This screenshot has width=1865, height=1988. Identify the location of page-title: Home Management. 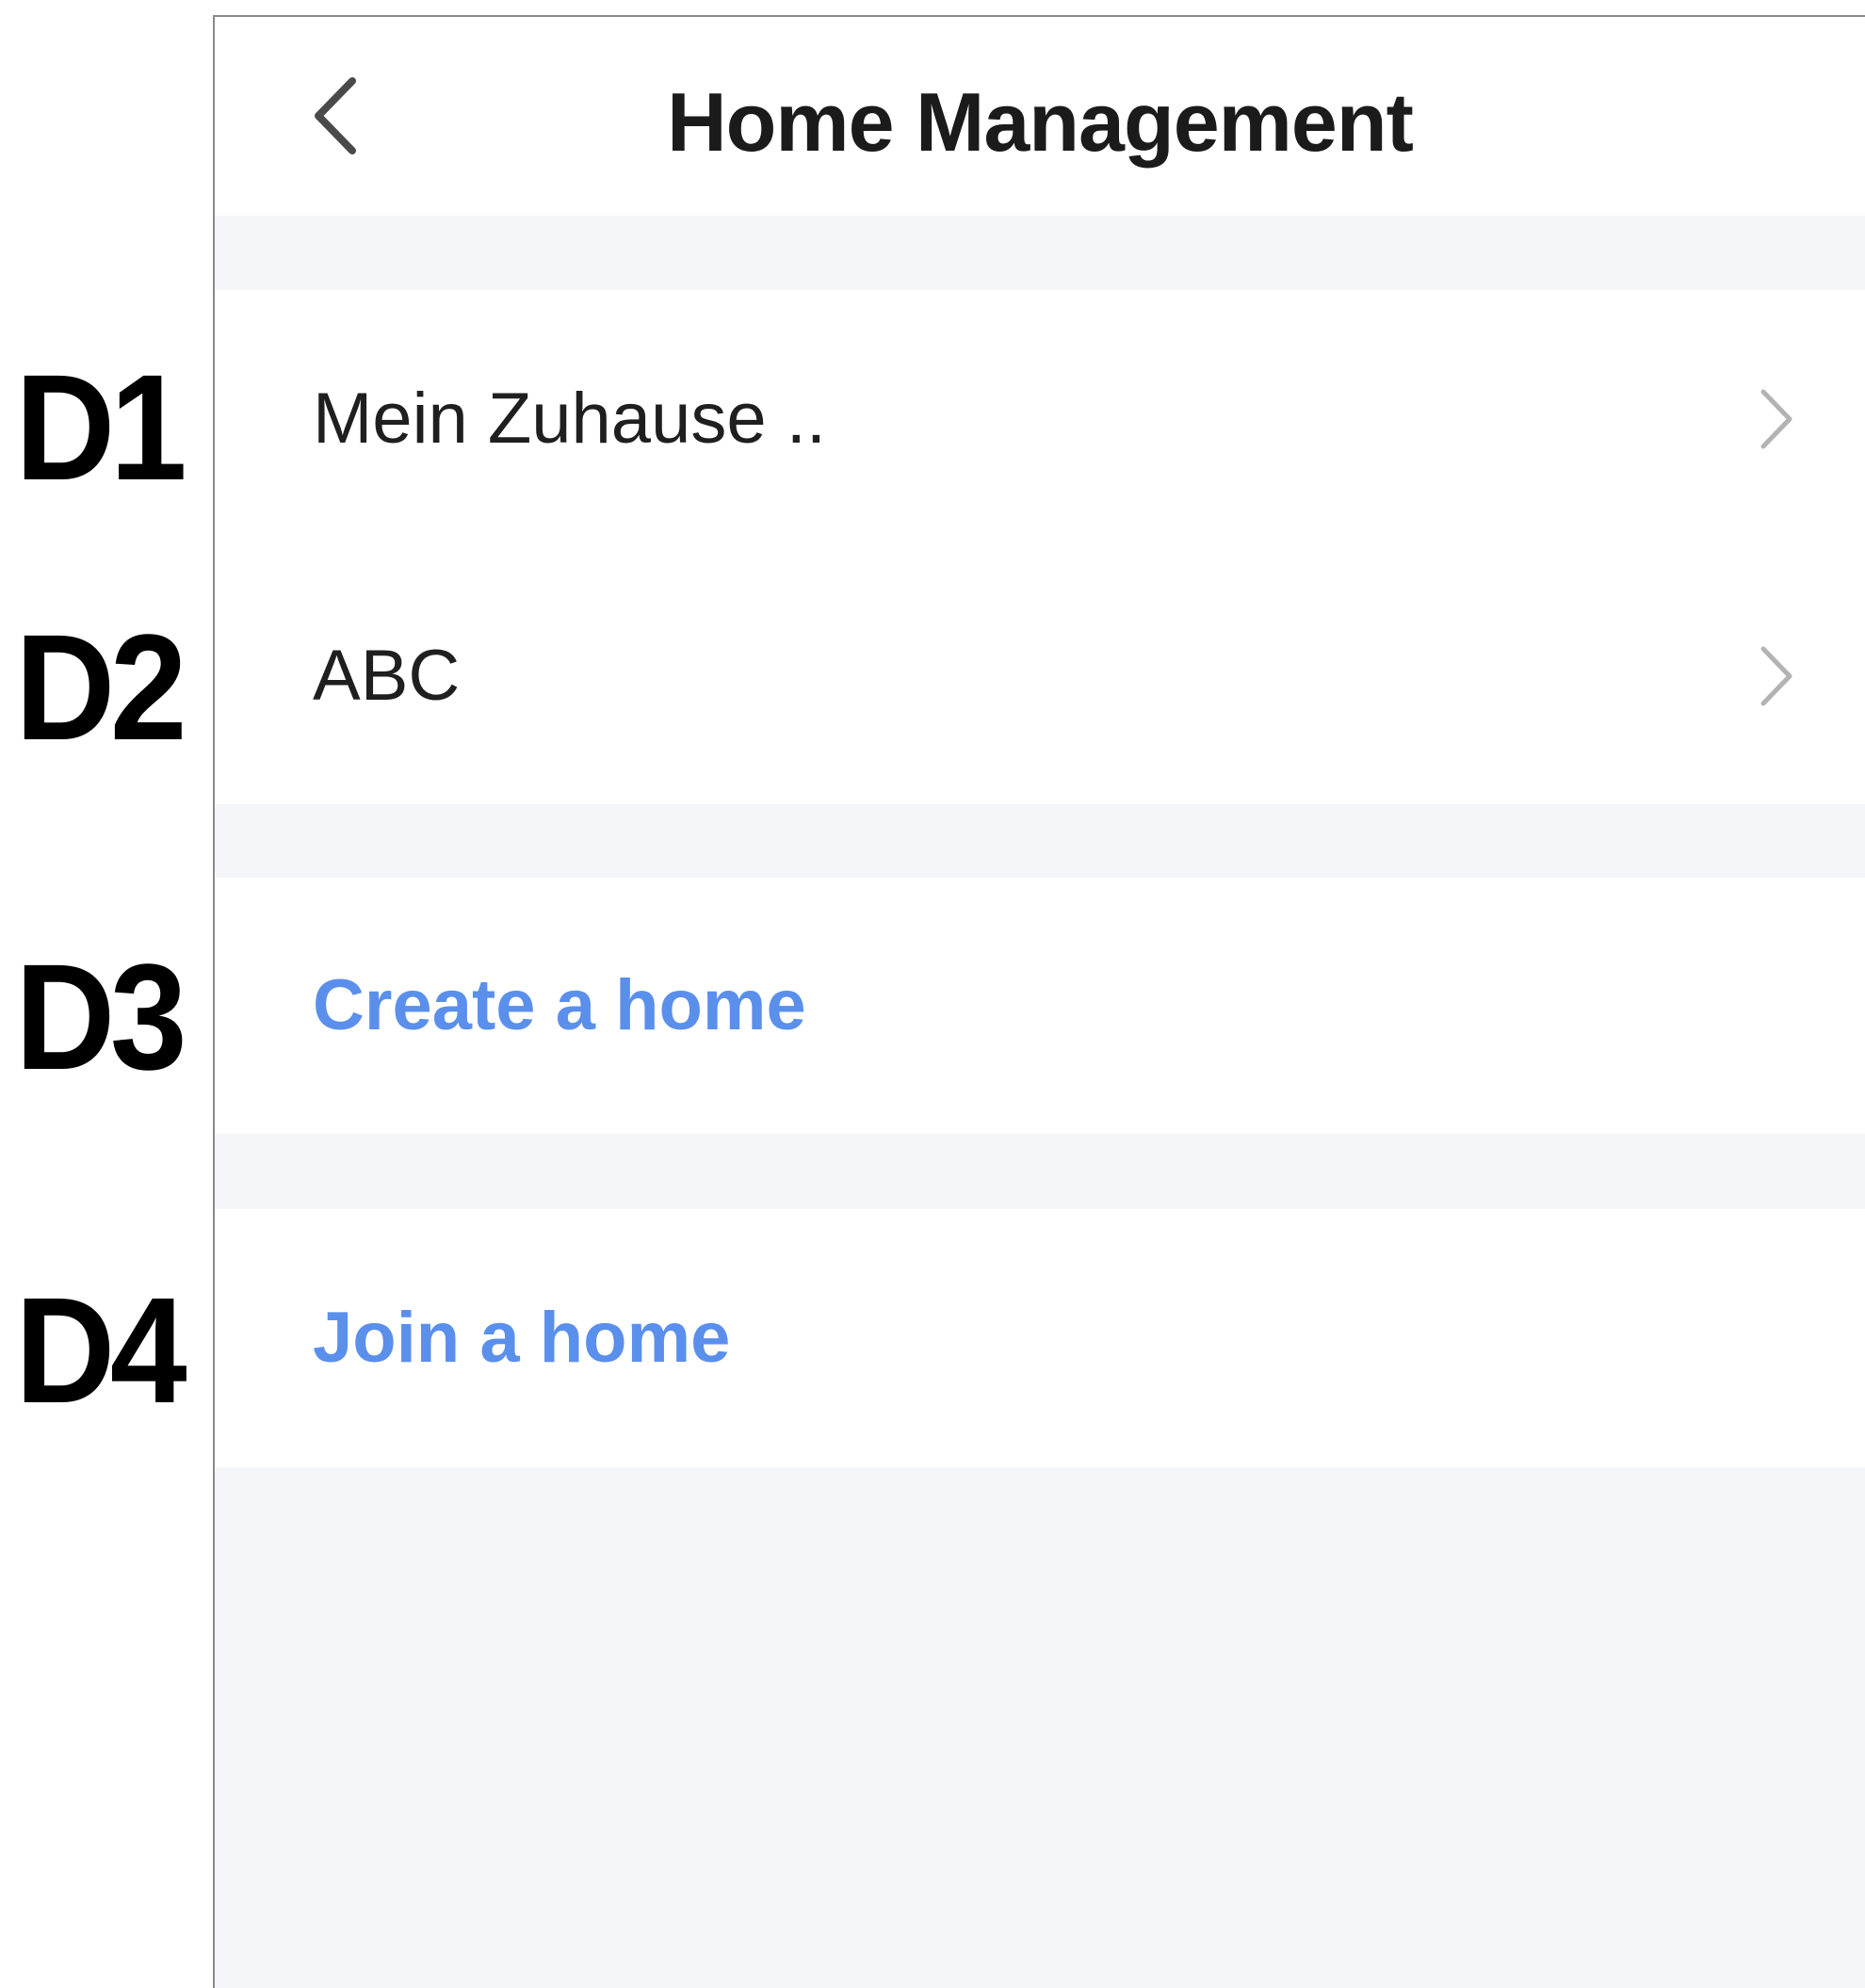
(1040, 122).